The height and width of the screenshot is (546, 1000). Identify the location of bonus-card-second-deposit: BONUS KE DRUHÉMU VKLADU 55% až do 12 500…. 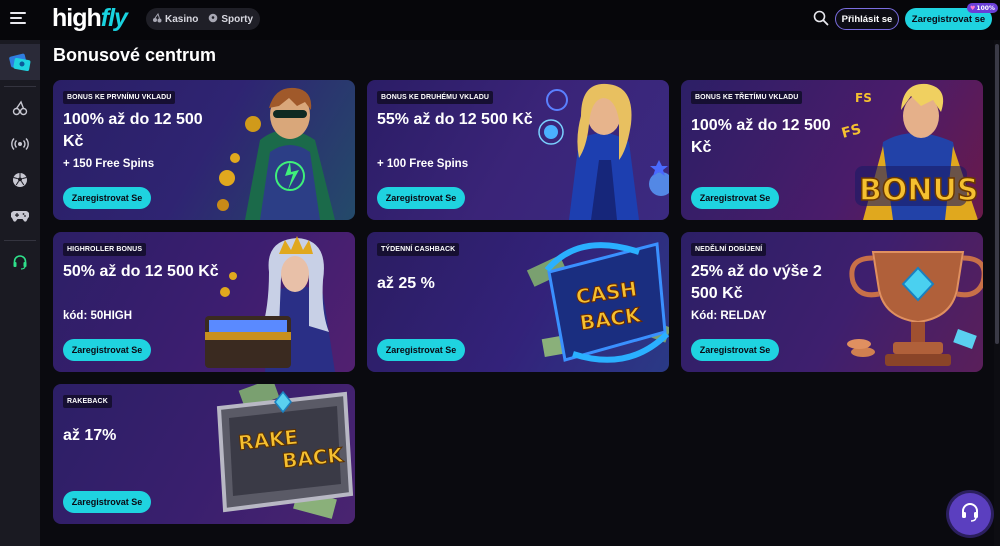
(518, 150).